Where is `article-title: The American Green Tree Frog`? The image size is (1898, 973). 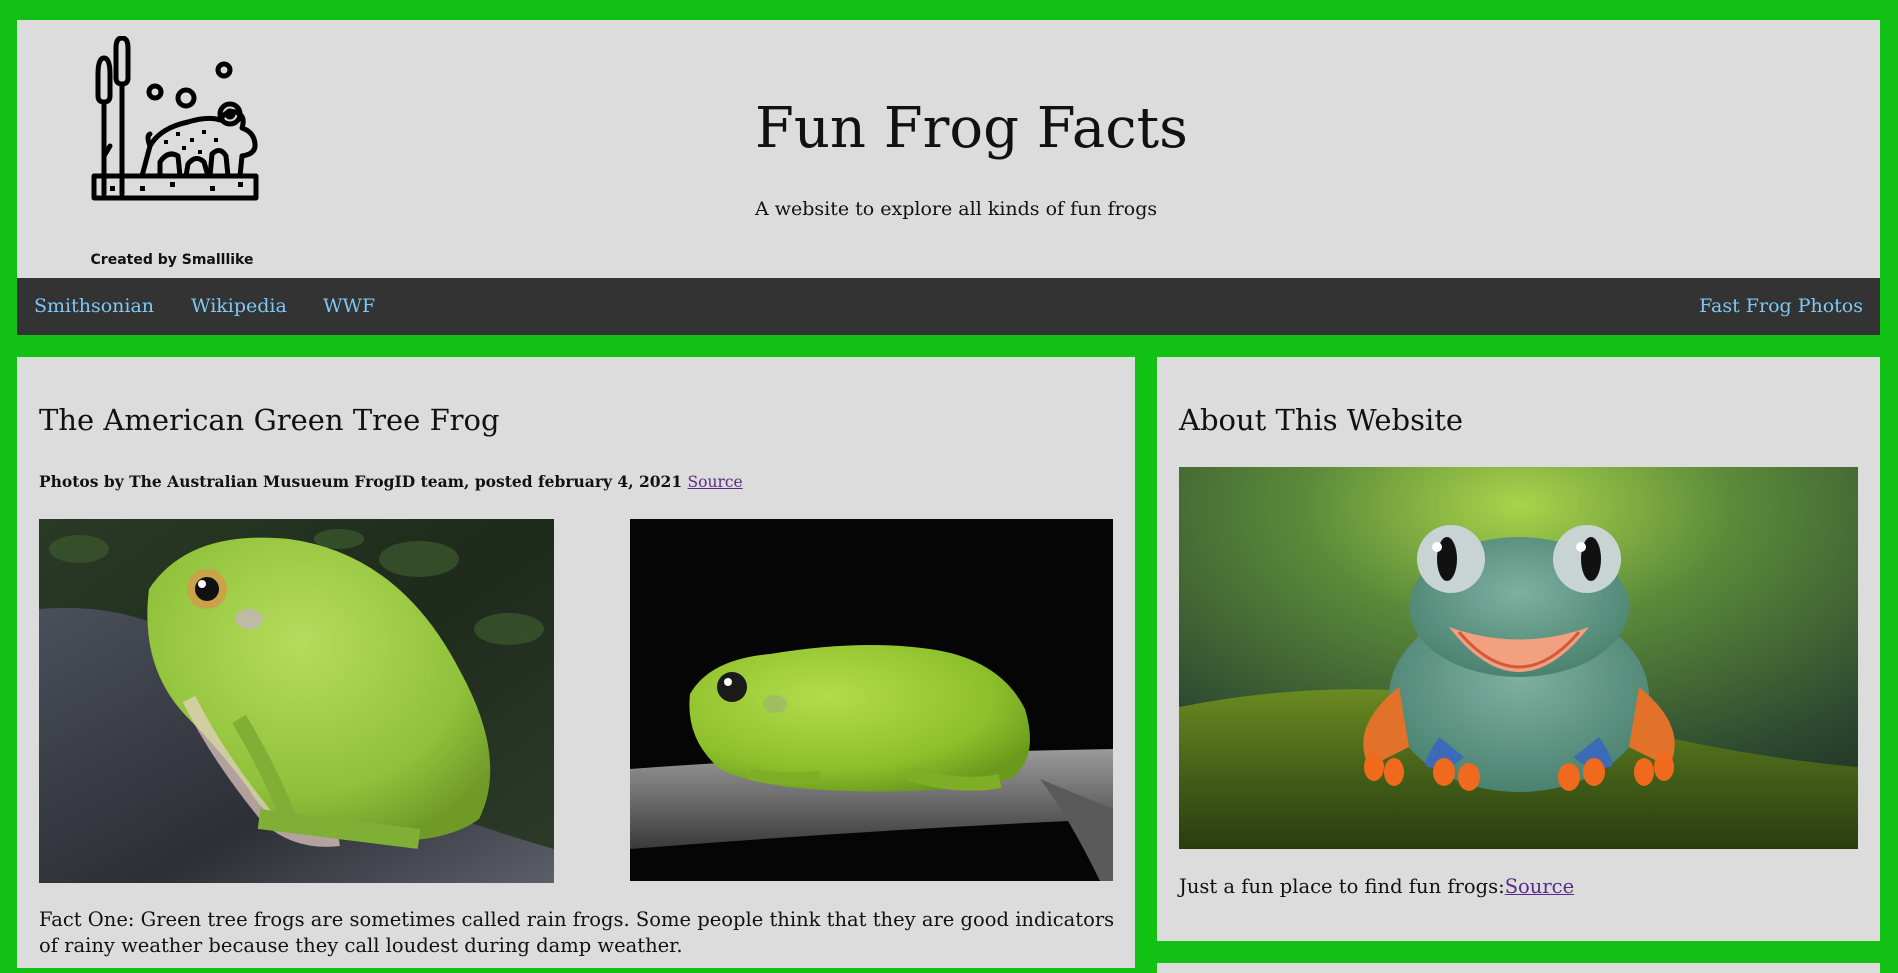 article-title: The American Green Tree Frog is located at coordinates (269, 420).